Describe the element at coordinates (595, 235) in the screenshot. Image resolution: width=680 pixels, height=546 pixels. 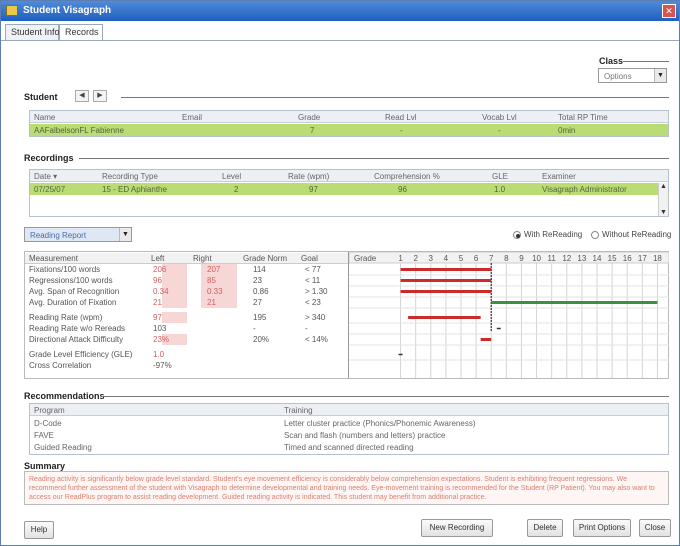
I see `without-rereading-radio` at that location.